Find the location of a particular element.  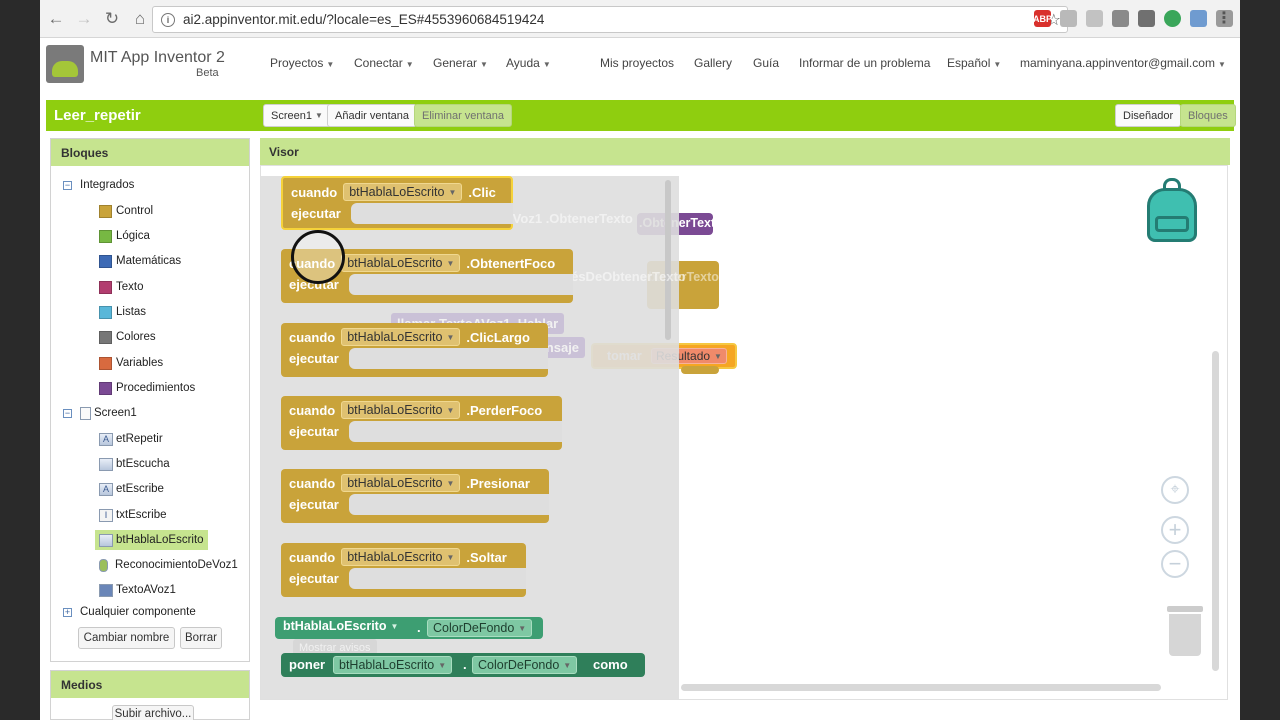

home-icon: ⌂ is located at coordinates (140, 19).